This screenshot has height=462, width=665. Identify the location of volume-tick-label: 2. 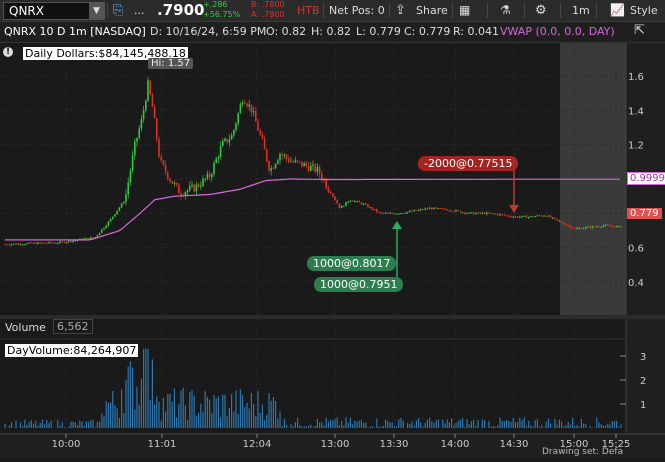
(643, 381).